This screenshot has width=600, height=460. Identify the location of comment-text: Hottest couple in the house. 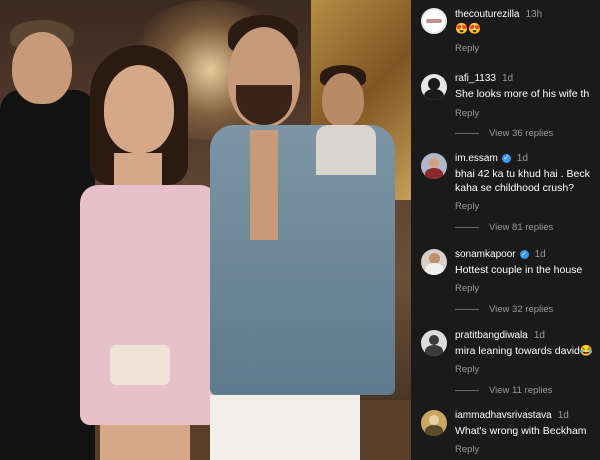
(519, 270).